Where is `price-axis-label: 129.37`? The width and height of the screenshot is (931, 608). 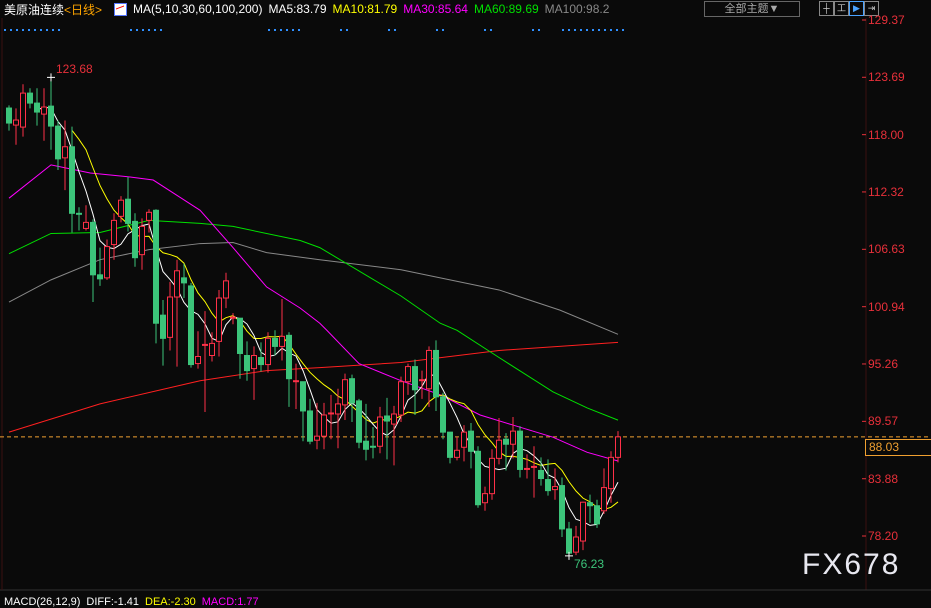
price-axis-label: 129.37 is located at coordinates (886, 20).